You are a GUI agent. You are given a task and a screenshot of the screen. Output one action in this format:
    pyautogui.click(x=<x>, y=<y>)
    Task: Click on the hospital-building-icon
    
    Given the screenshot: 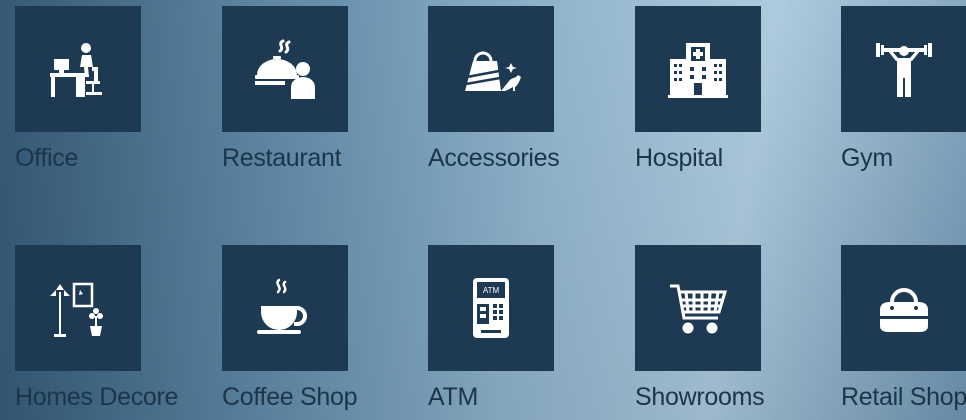 What is the action you would take?
    pyautogui.click(x=698, y=70)
    